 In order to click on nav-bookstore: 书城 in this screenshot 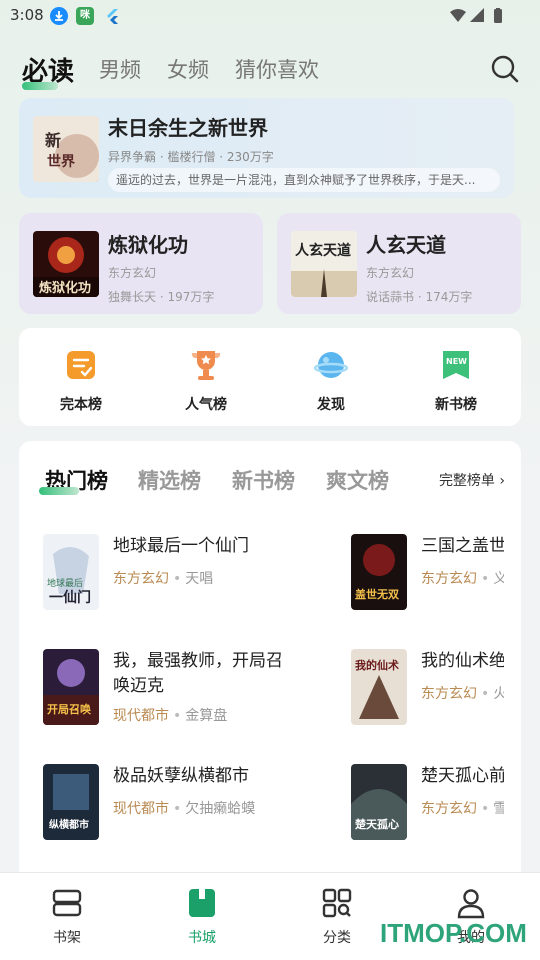, I will do `click(202, 917)`.